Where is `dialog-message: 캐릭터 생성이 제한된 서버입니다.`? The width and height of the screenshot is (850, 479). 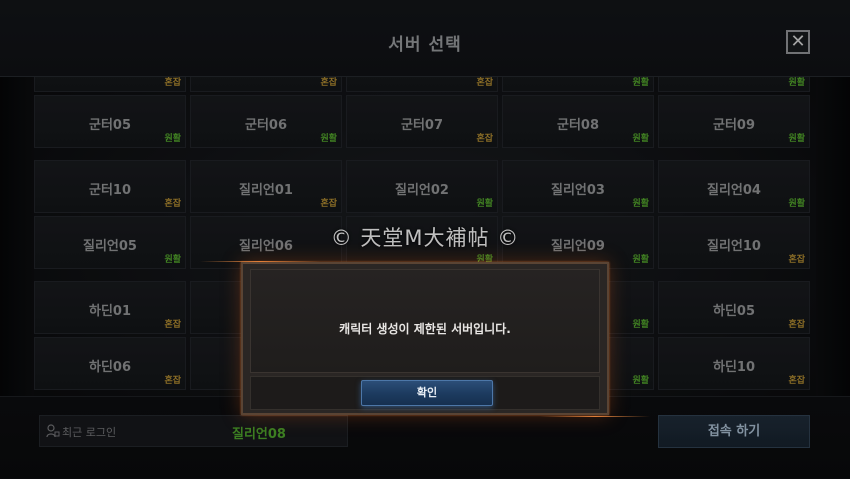 dialog-message: 캐릭터 생성이 제한된 서버입니다. is located at coordinates (425, 329).